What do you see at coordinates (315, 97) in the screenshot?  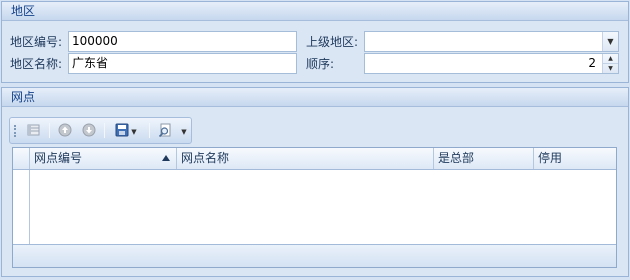 I see `branch-group-title: 网点` at bounding box center [315, 97].